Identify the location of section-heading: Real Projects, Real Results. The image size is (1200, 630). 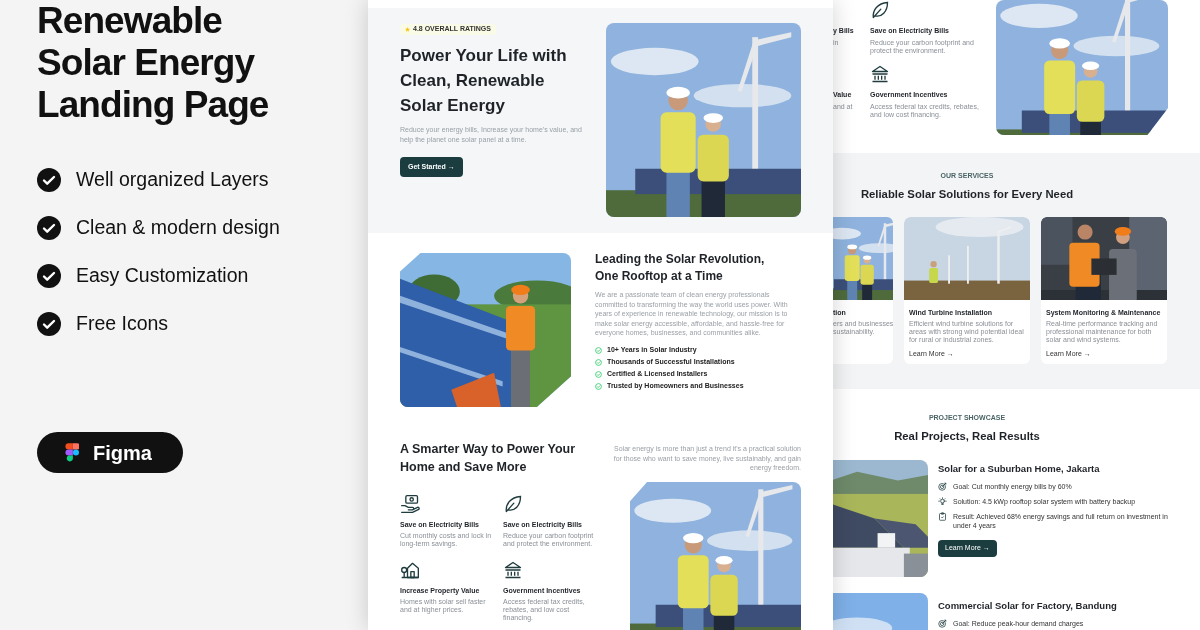
(967, 436).